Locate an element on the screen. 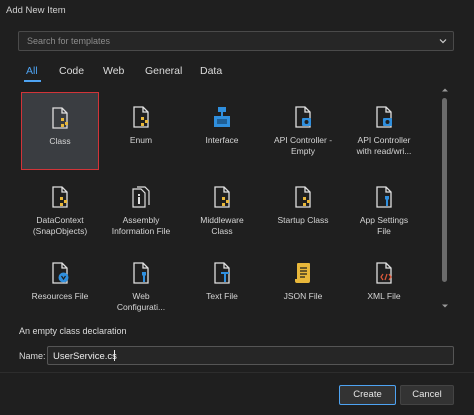 The width and height of the screenshot is (474, 415). title-bar: Add New Item is located at coordinates (237, 11).